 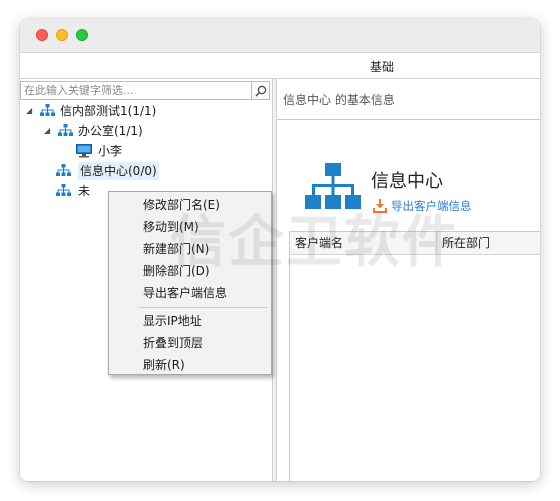 I want to click on menu-item-move-to: 移动到(M), so click(x=190, y=227).